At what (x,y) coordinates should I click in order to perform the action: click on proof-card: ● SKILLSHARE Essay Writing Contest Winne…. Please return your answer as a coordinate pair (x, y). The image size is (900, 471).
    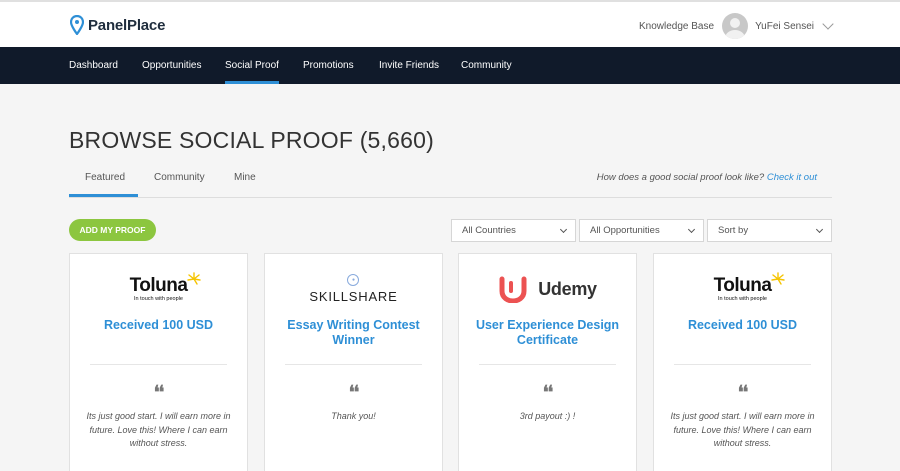
    Looking at the image, I should click on (353, 362).